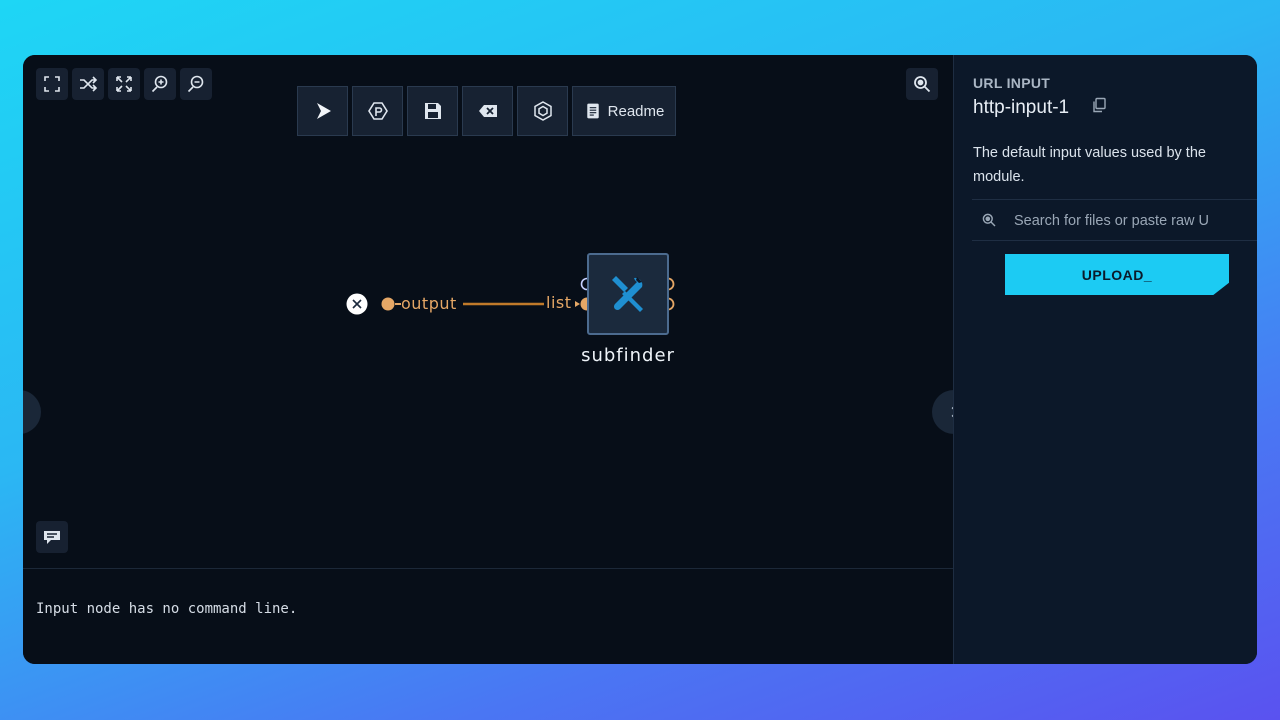 This screenshot has width=1280, height=720. Describe the element at coordinates (167, 609) in the screenshot. I see `console-message: Input node has no command line.` at that location.